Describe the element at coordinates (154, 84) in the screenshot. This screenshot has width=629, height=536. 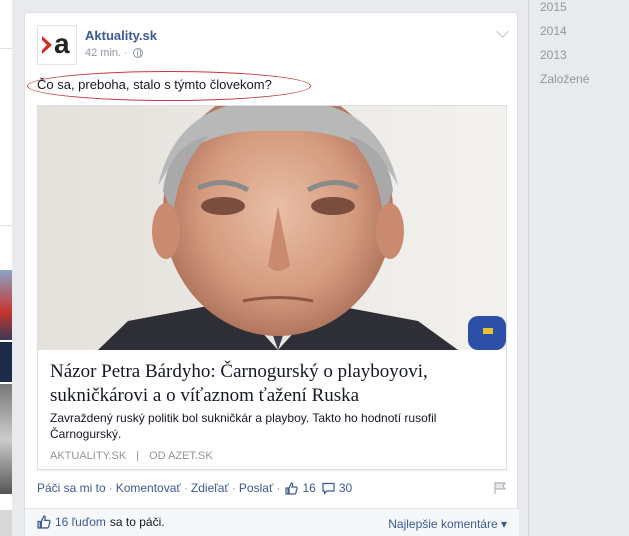
I see `post-text: Čo sa, preboha, stalo s týmto človekom?` at that location.